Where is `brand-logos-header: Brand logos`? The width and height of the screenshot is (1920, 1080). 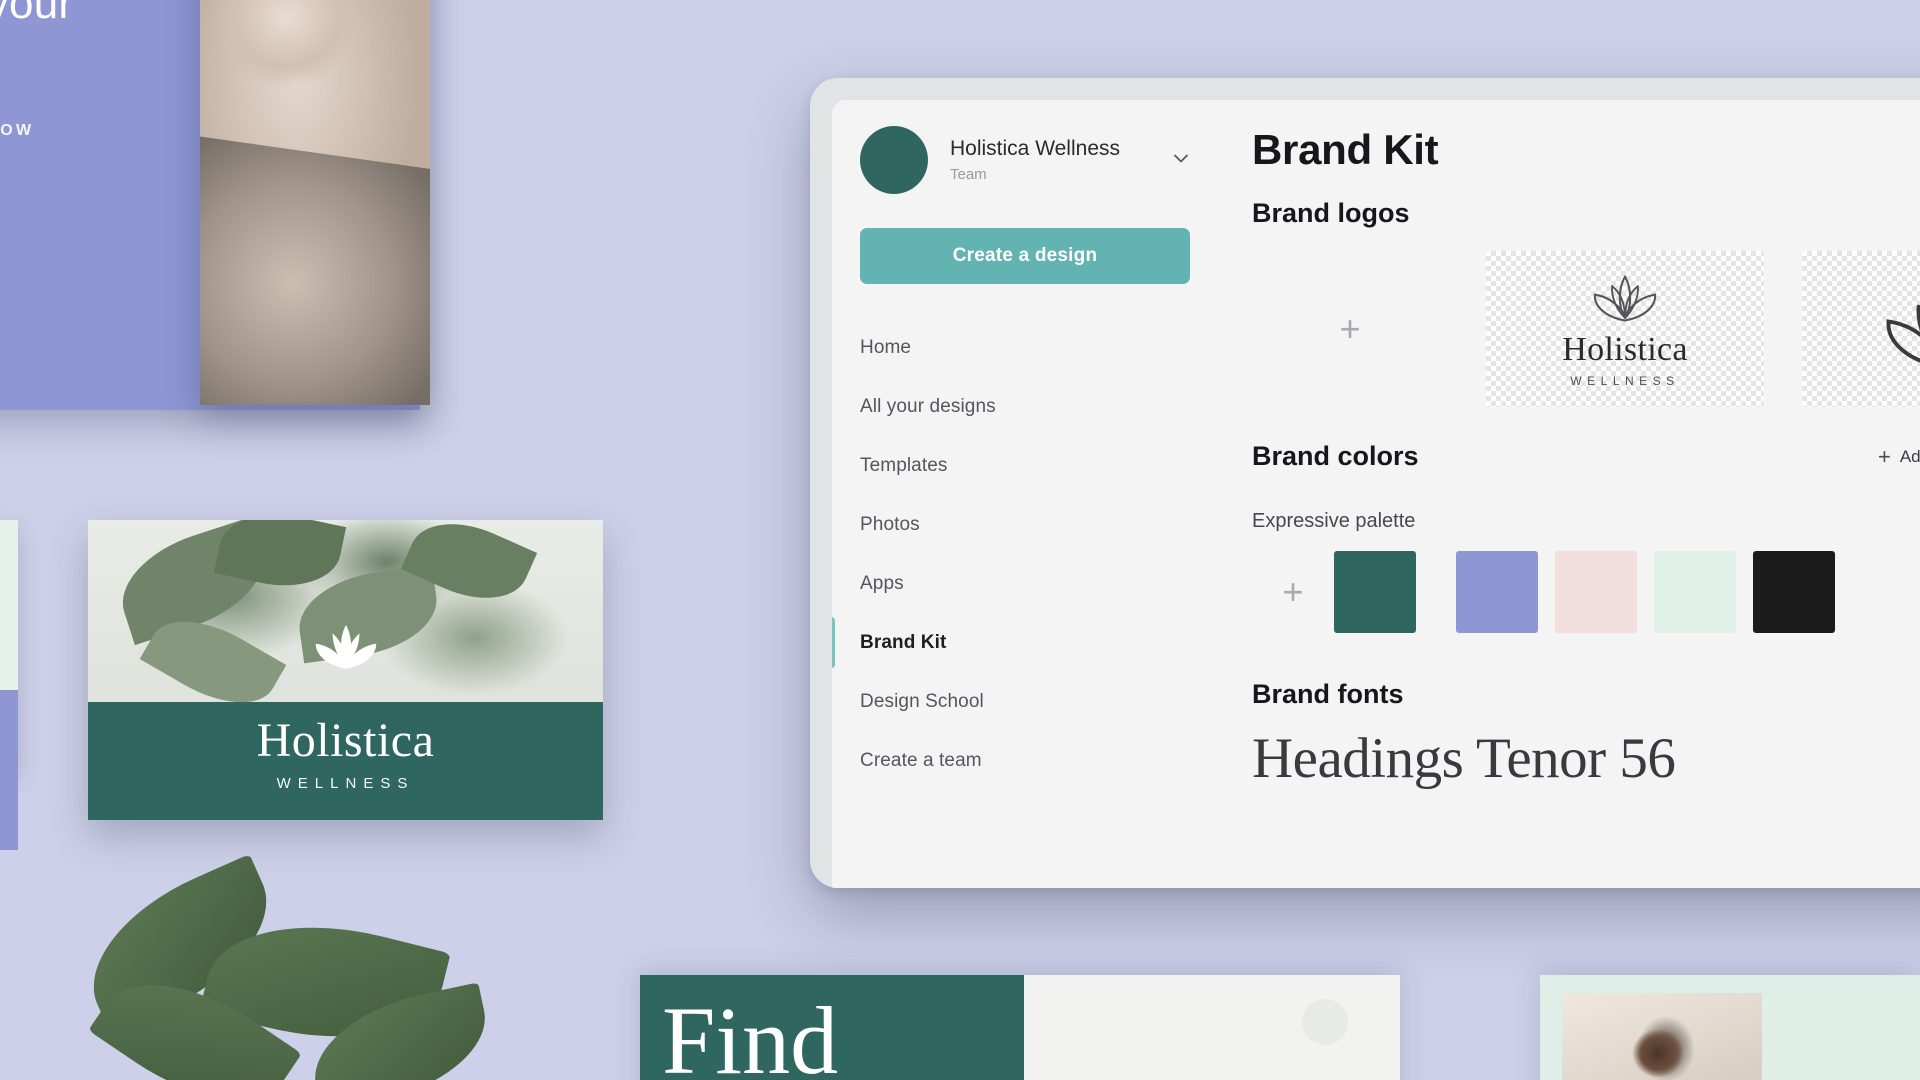
brand-logos-header: Brand logos is located at coordinates (1586, 213).